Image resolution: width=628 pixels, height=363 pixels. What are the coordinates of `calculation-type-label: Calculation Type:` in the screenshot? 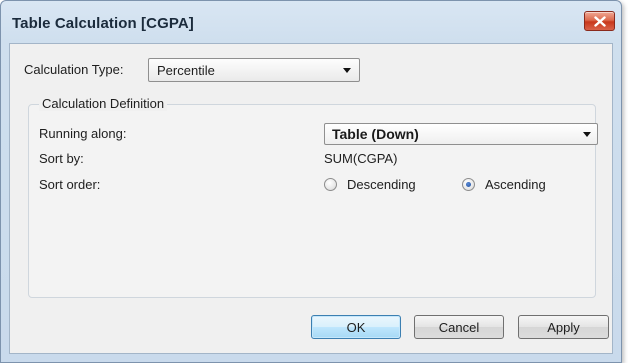 It's located at (74, 69).